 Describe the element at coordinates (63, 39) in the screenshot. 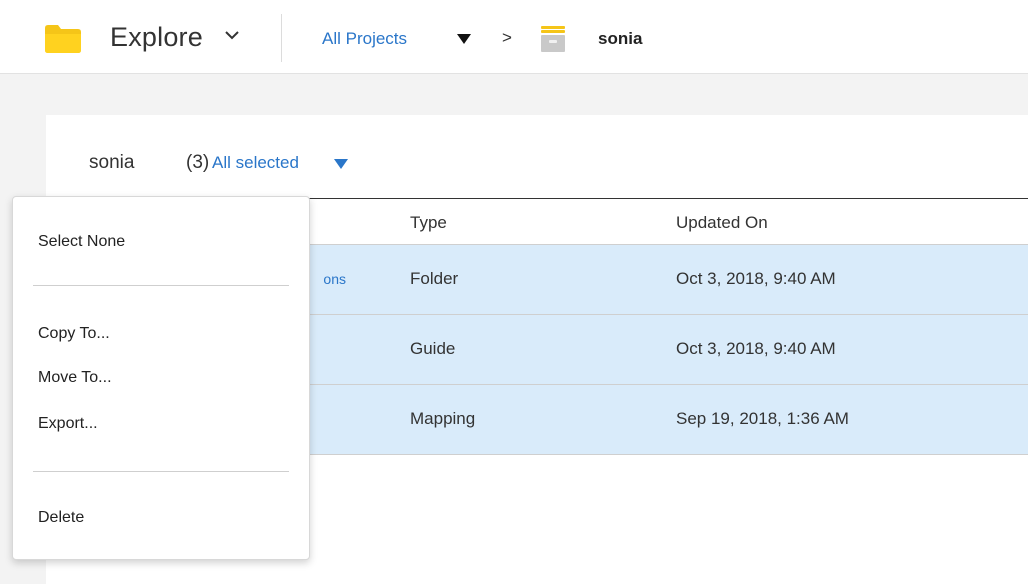

I see `folder-icon` at that location.